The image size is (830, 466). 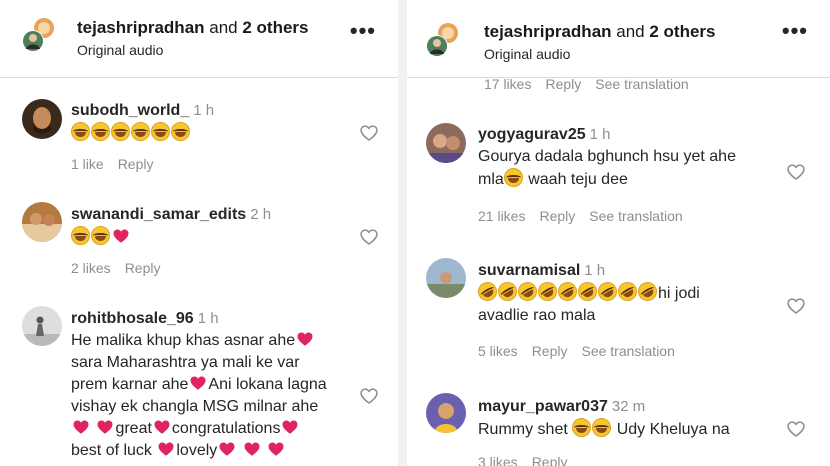 I want to click on comment-time: 2 h, so click(x=261, y=214).